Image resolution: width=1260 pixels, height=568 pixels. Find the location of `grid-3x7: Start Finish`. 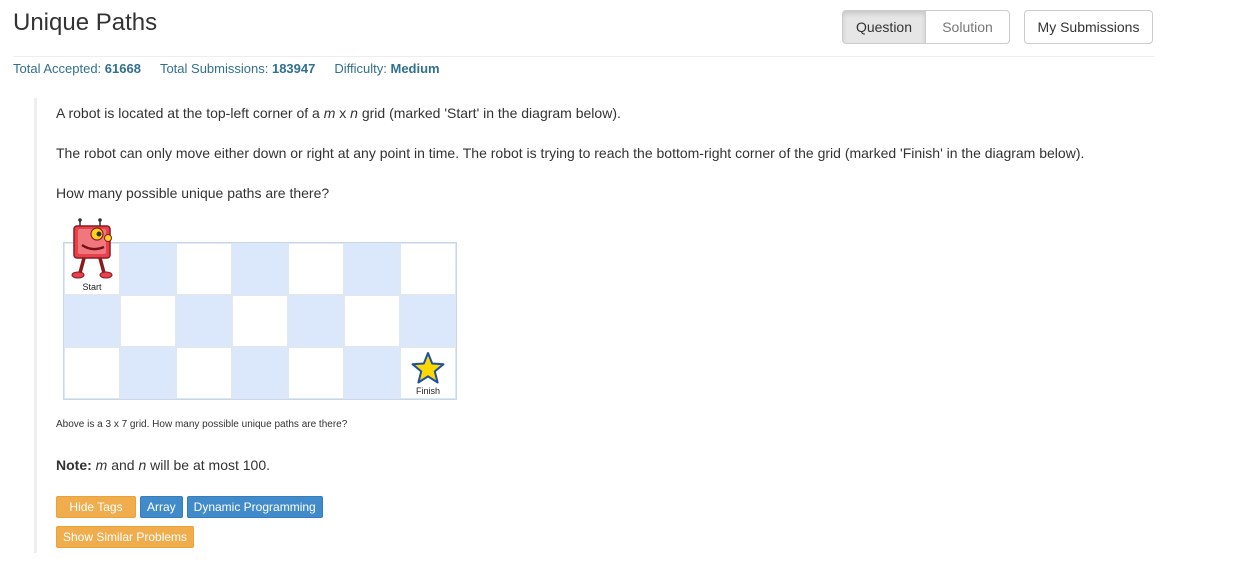

grid-3x7: Start Finish is located at coordinates (260, 309).